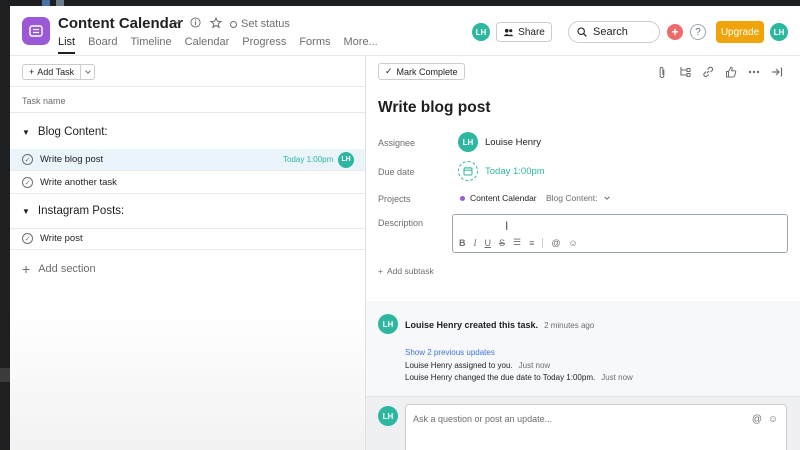  What do you see at coordinates (44, 101) in the screenshot?
I see `column-header-task-name: Task name` at bounding box center [44, 101].